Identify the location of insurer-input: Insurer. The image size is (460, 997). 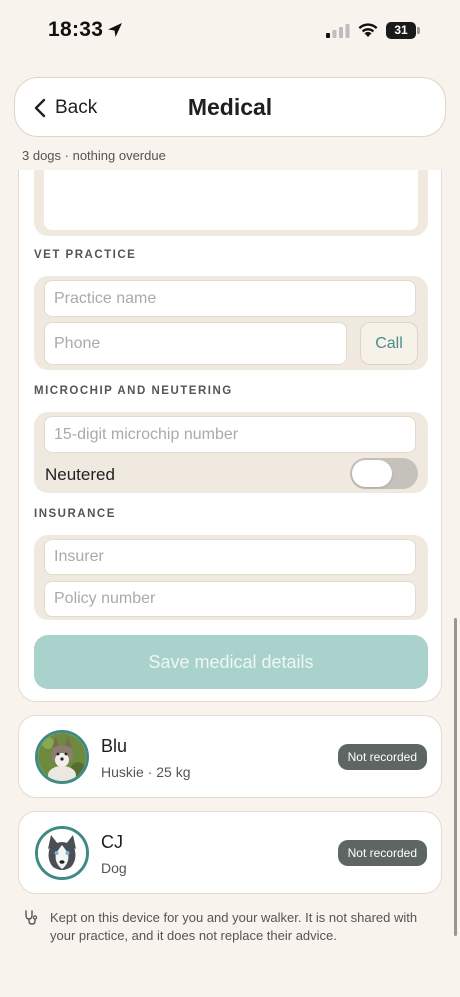
(230, 557).